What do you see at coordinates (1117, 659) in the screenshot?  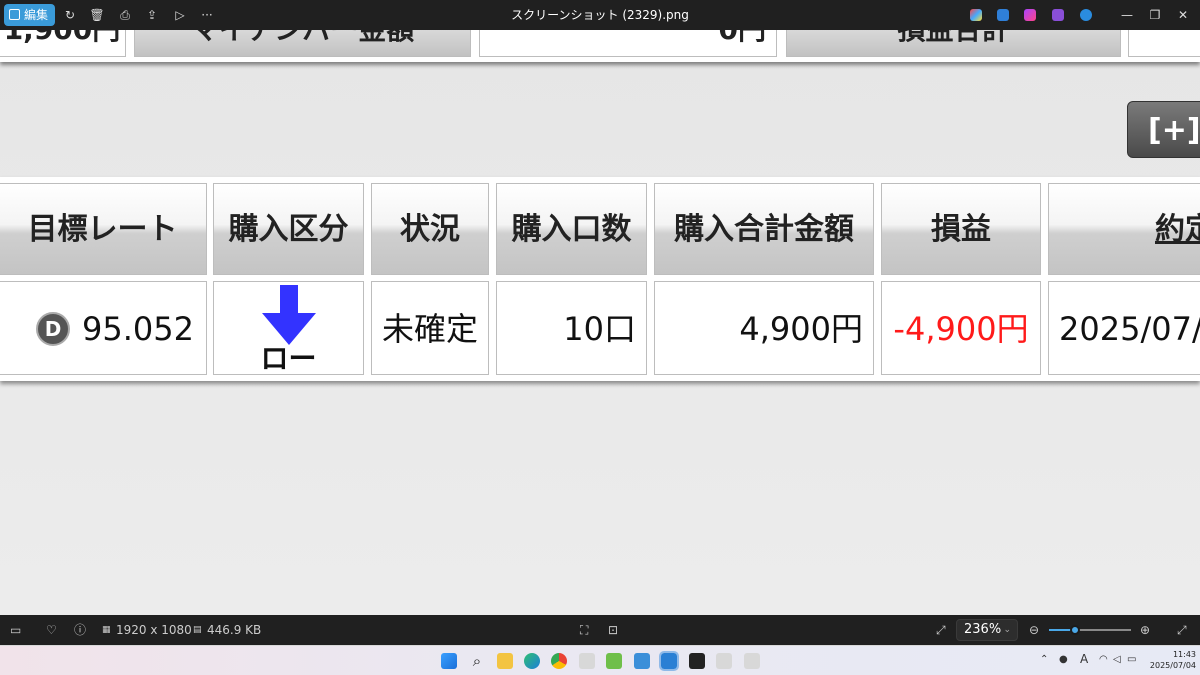 I see `volume-icon: ◁` at bounding box center [1117, 659].